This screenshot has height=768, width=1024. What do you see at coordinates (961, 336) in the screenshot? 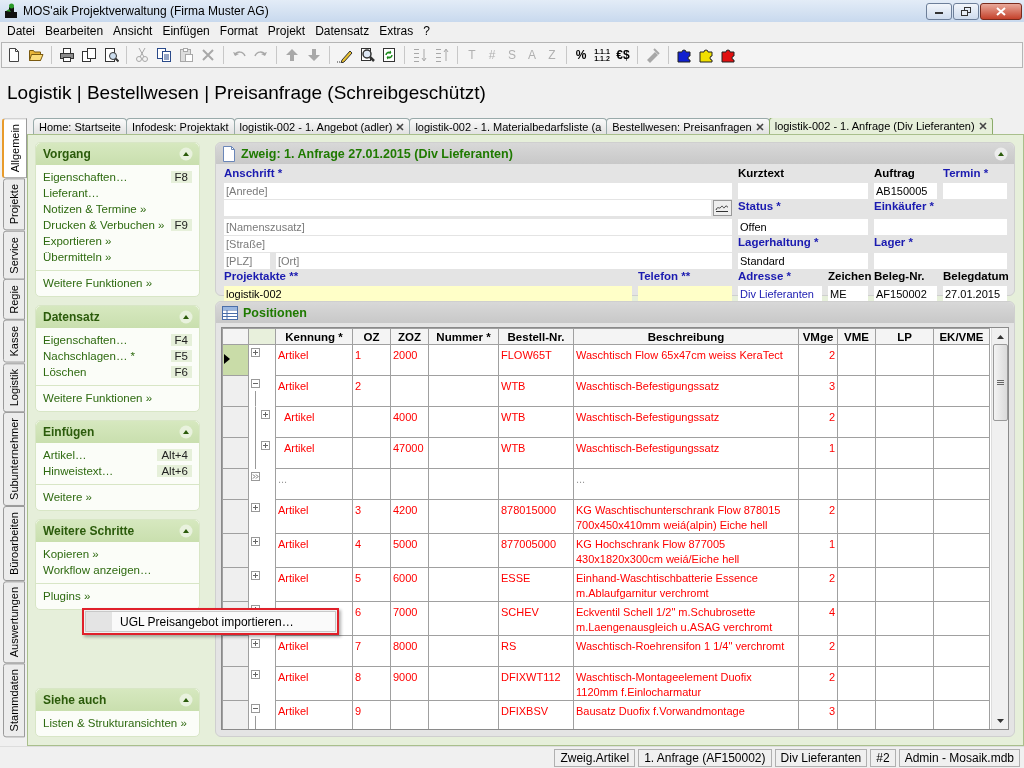
I see `column-header: EK/VME` at bounding box center [961, 336].